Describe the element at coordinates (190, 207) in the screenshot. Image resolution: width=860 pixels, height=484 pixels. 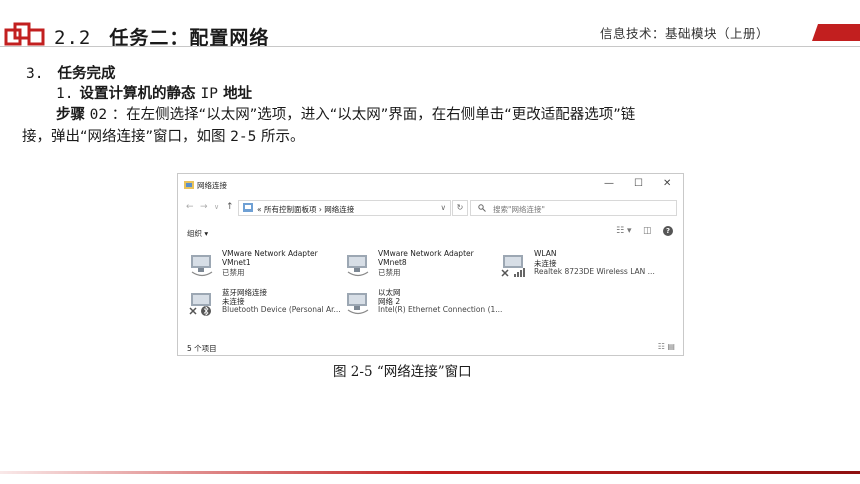
I see `back-arrow-icon: ←` at that location.